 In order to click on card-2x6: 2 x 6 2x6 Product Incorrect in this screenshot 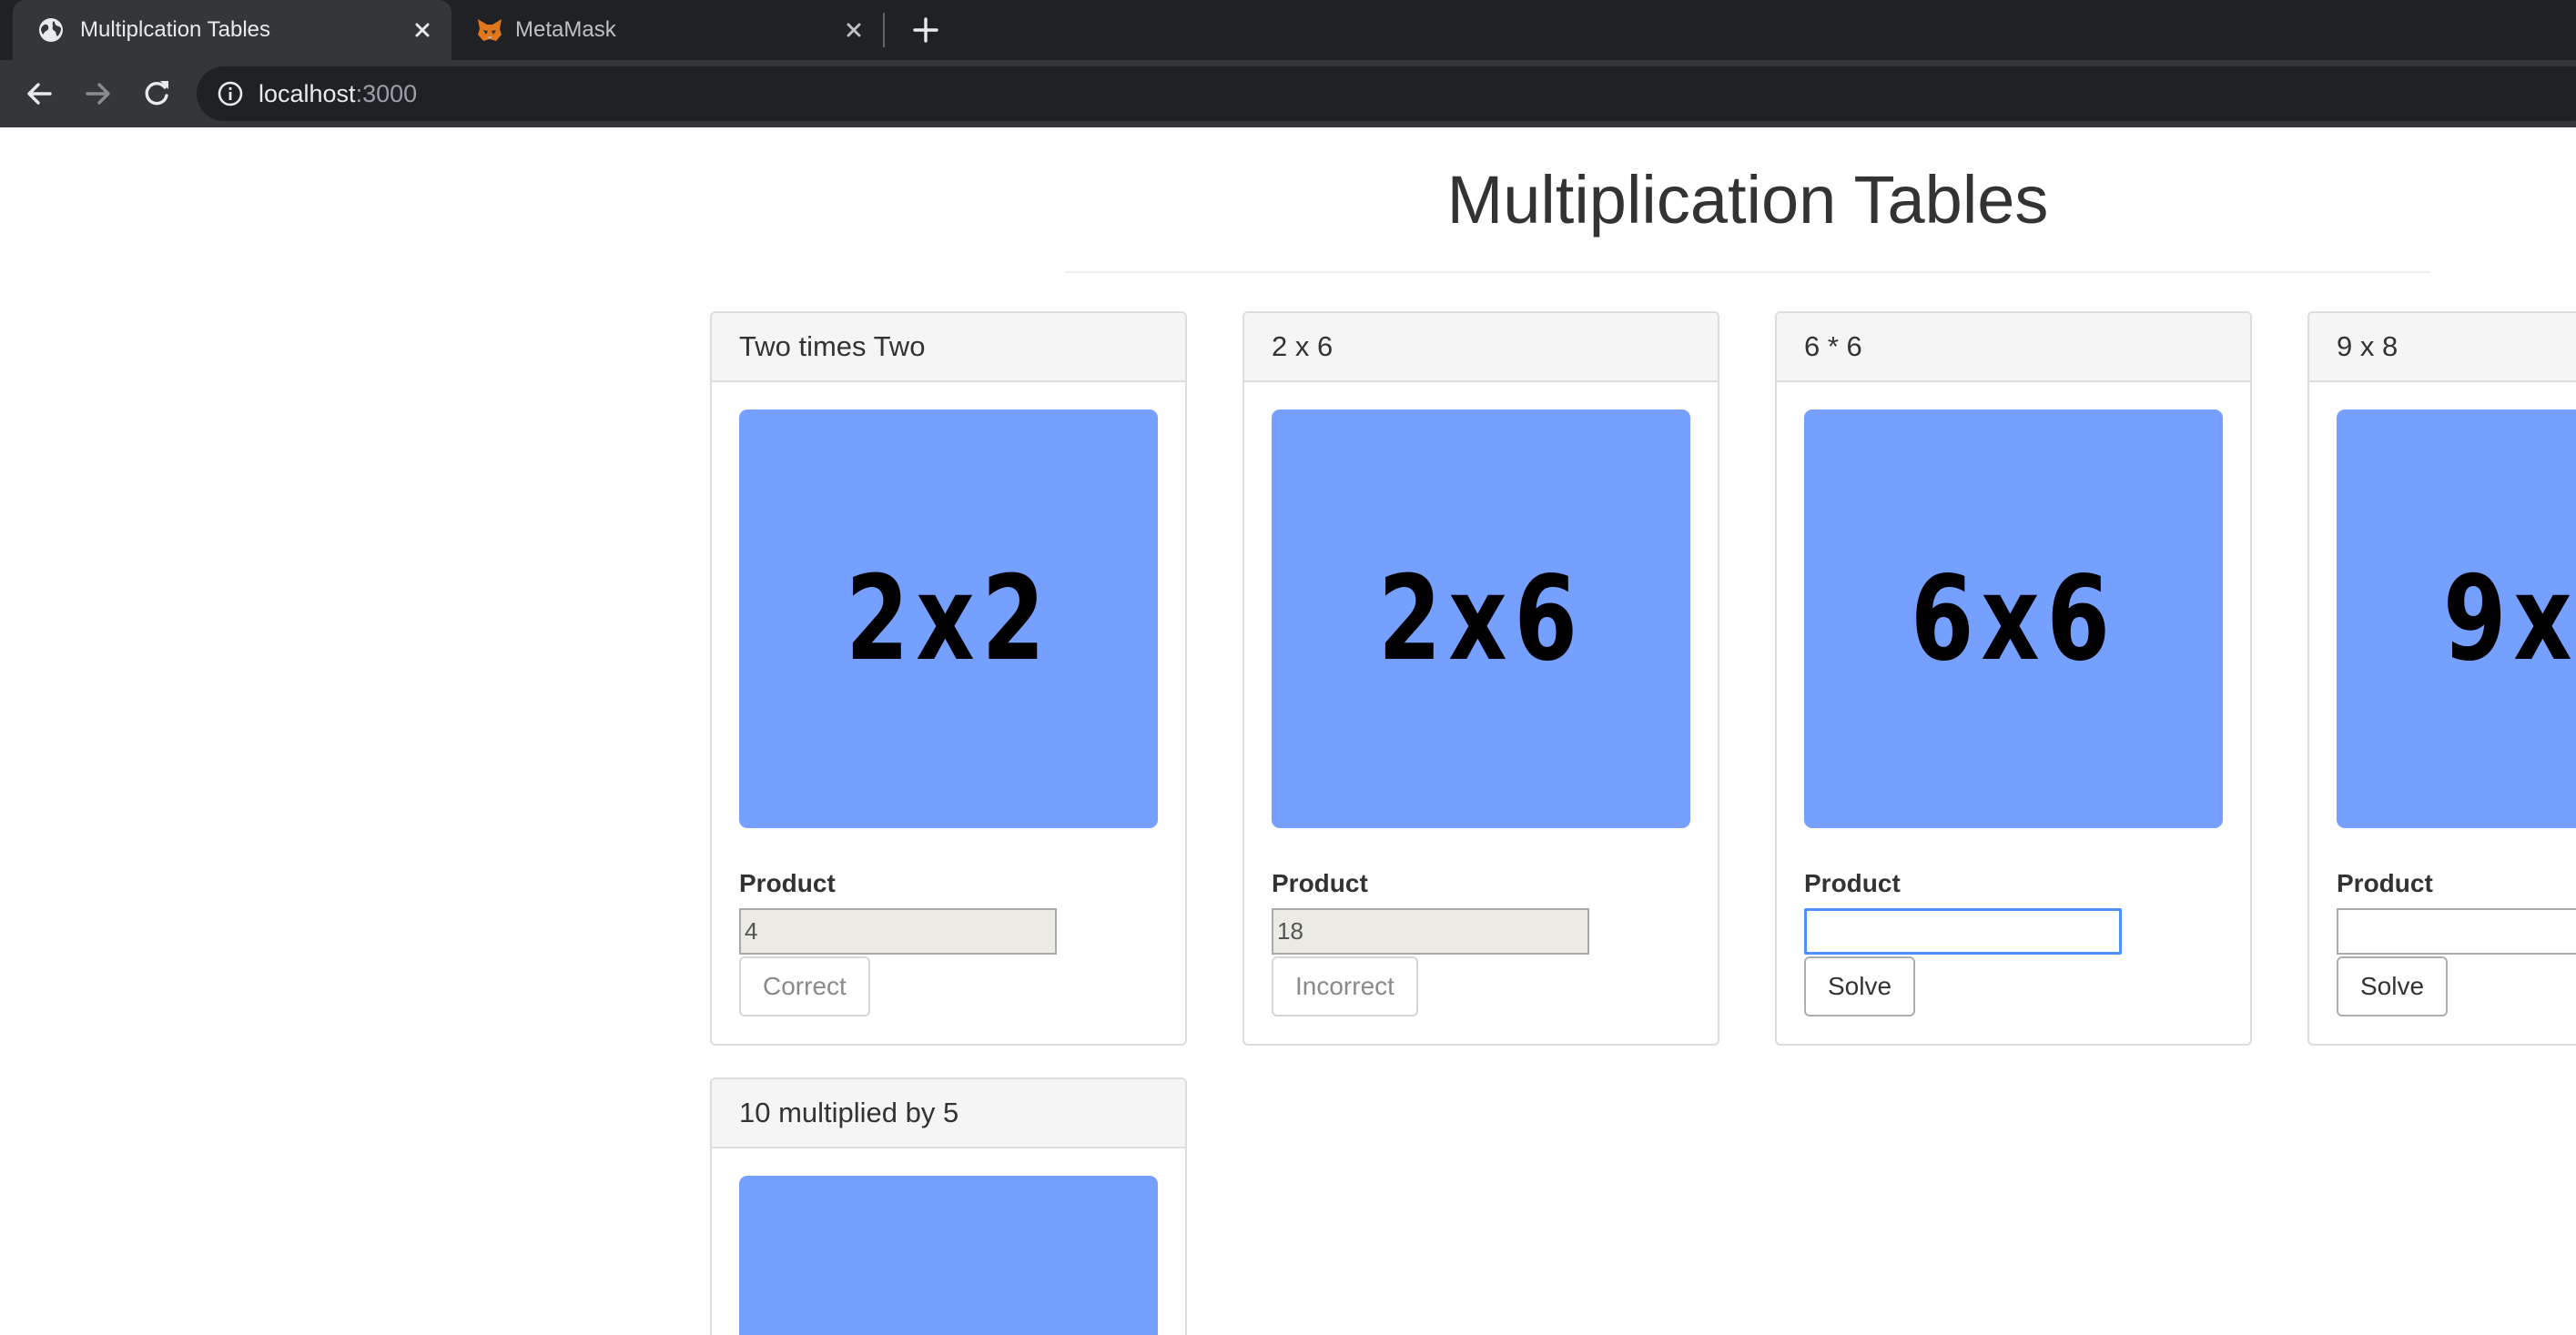, I will do `click(1480, 678)`.